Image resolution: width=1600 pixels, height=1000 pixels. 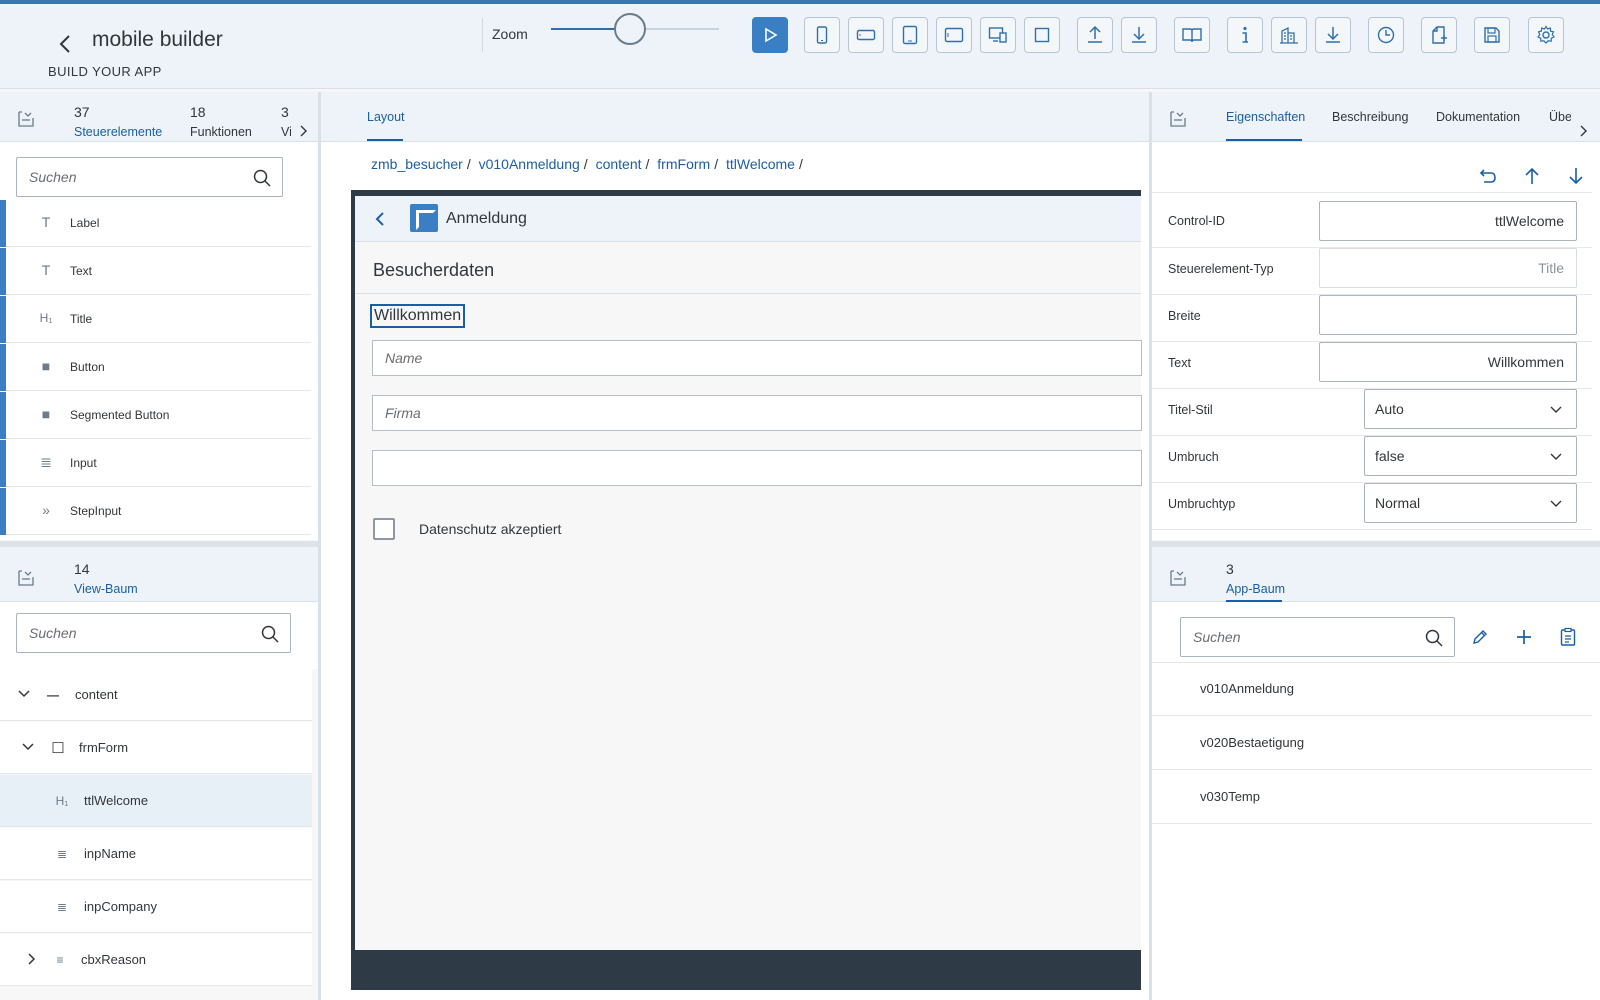 I want to click on tab-views: Vi, so click(x=286, y=132).